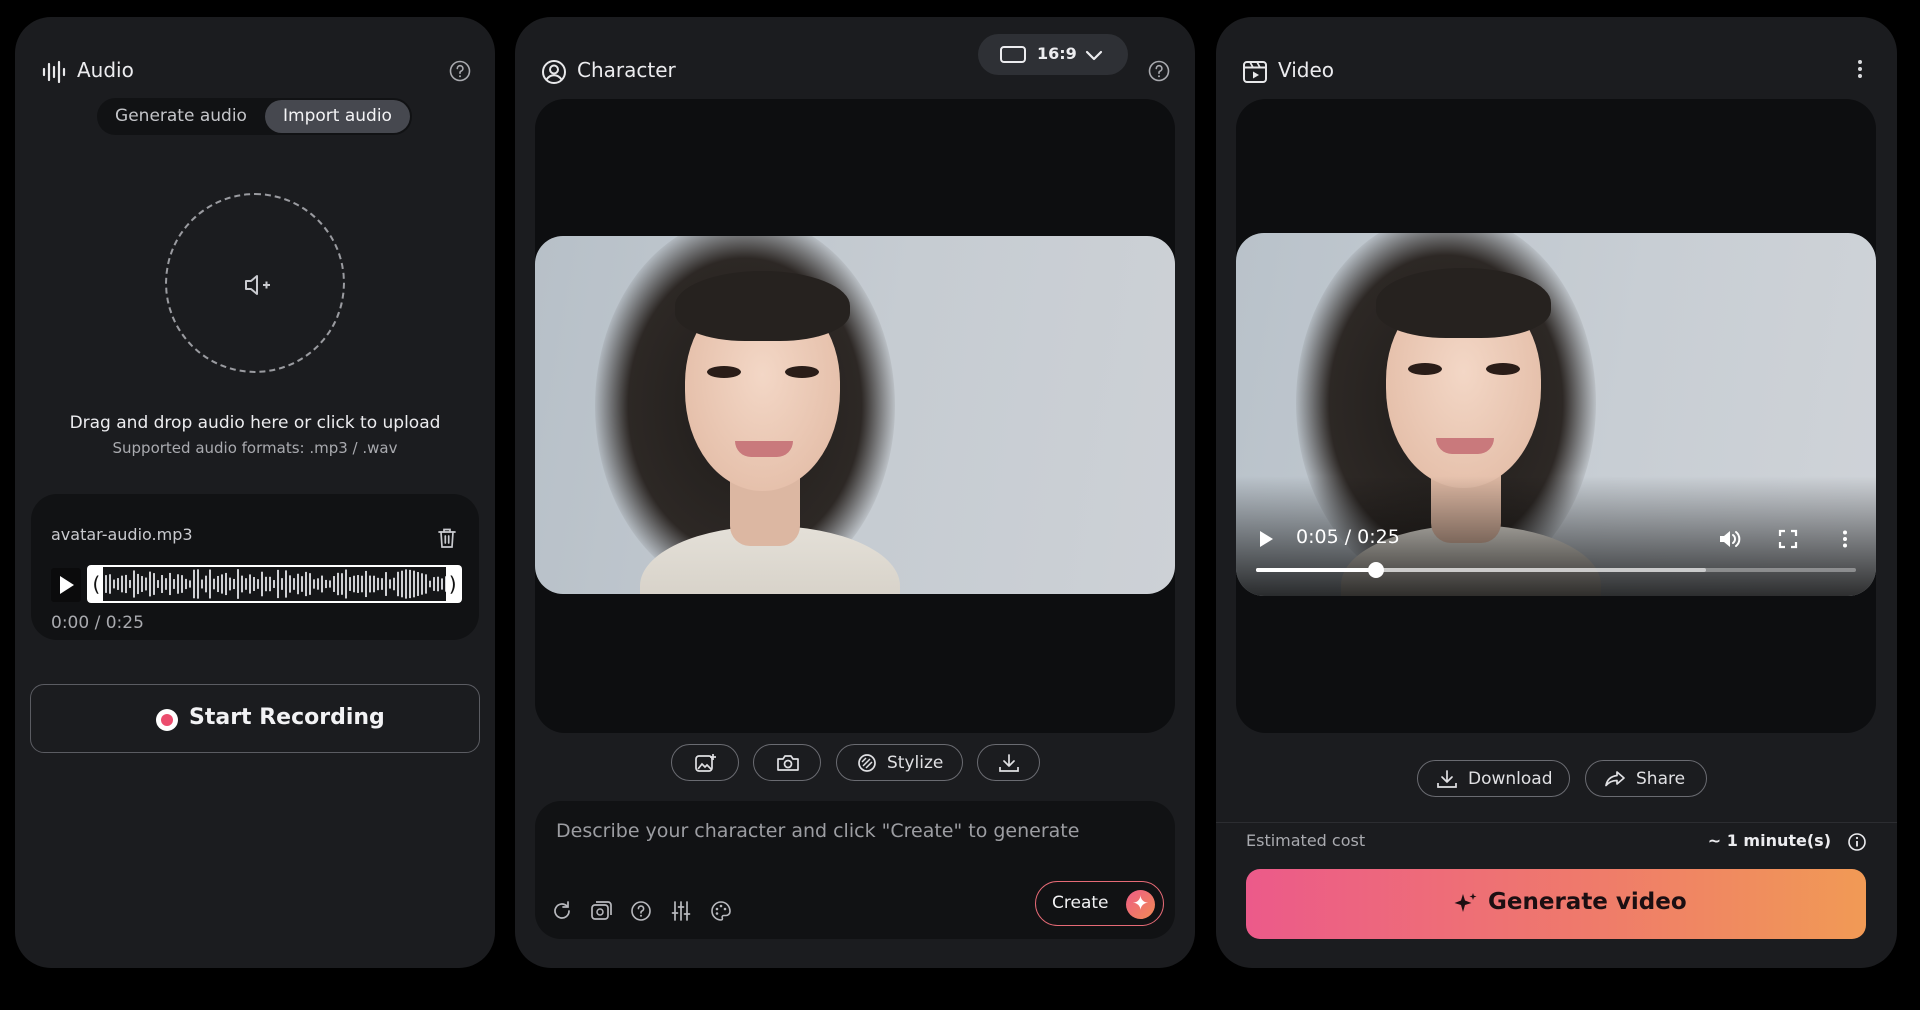 The height and width of the screenshot is (1010, 1920). What do you see at coordinates (1730, 539) in the screenshot?
I see `volume-icon` at bounding box center [1730, 539].